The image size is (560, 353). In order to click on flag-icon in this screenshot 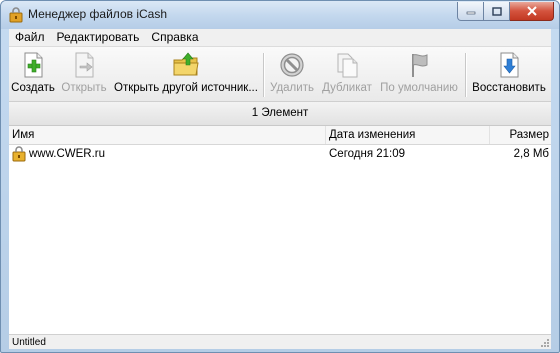, I will do `click(420, 65)`.